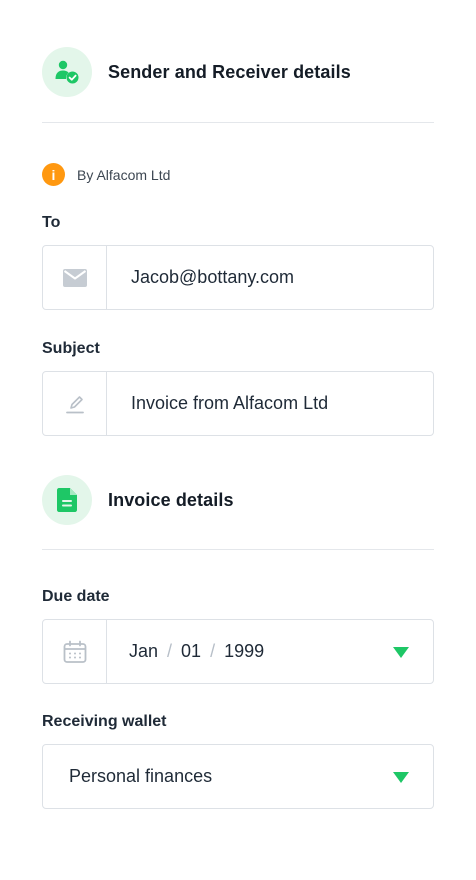 This screenshot has height=880, width=476. I want to click on invoice-section-header: Invoice details, so click(138, 500).